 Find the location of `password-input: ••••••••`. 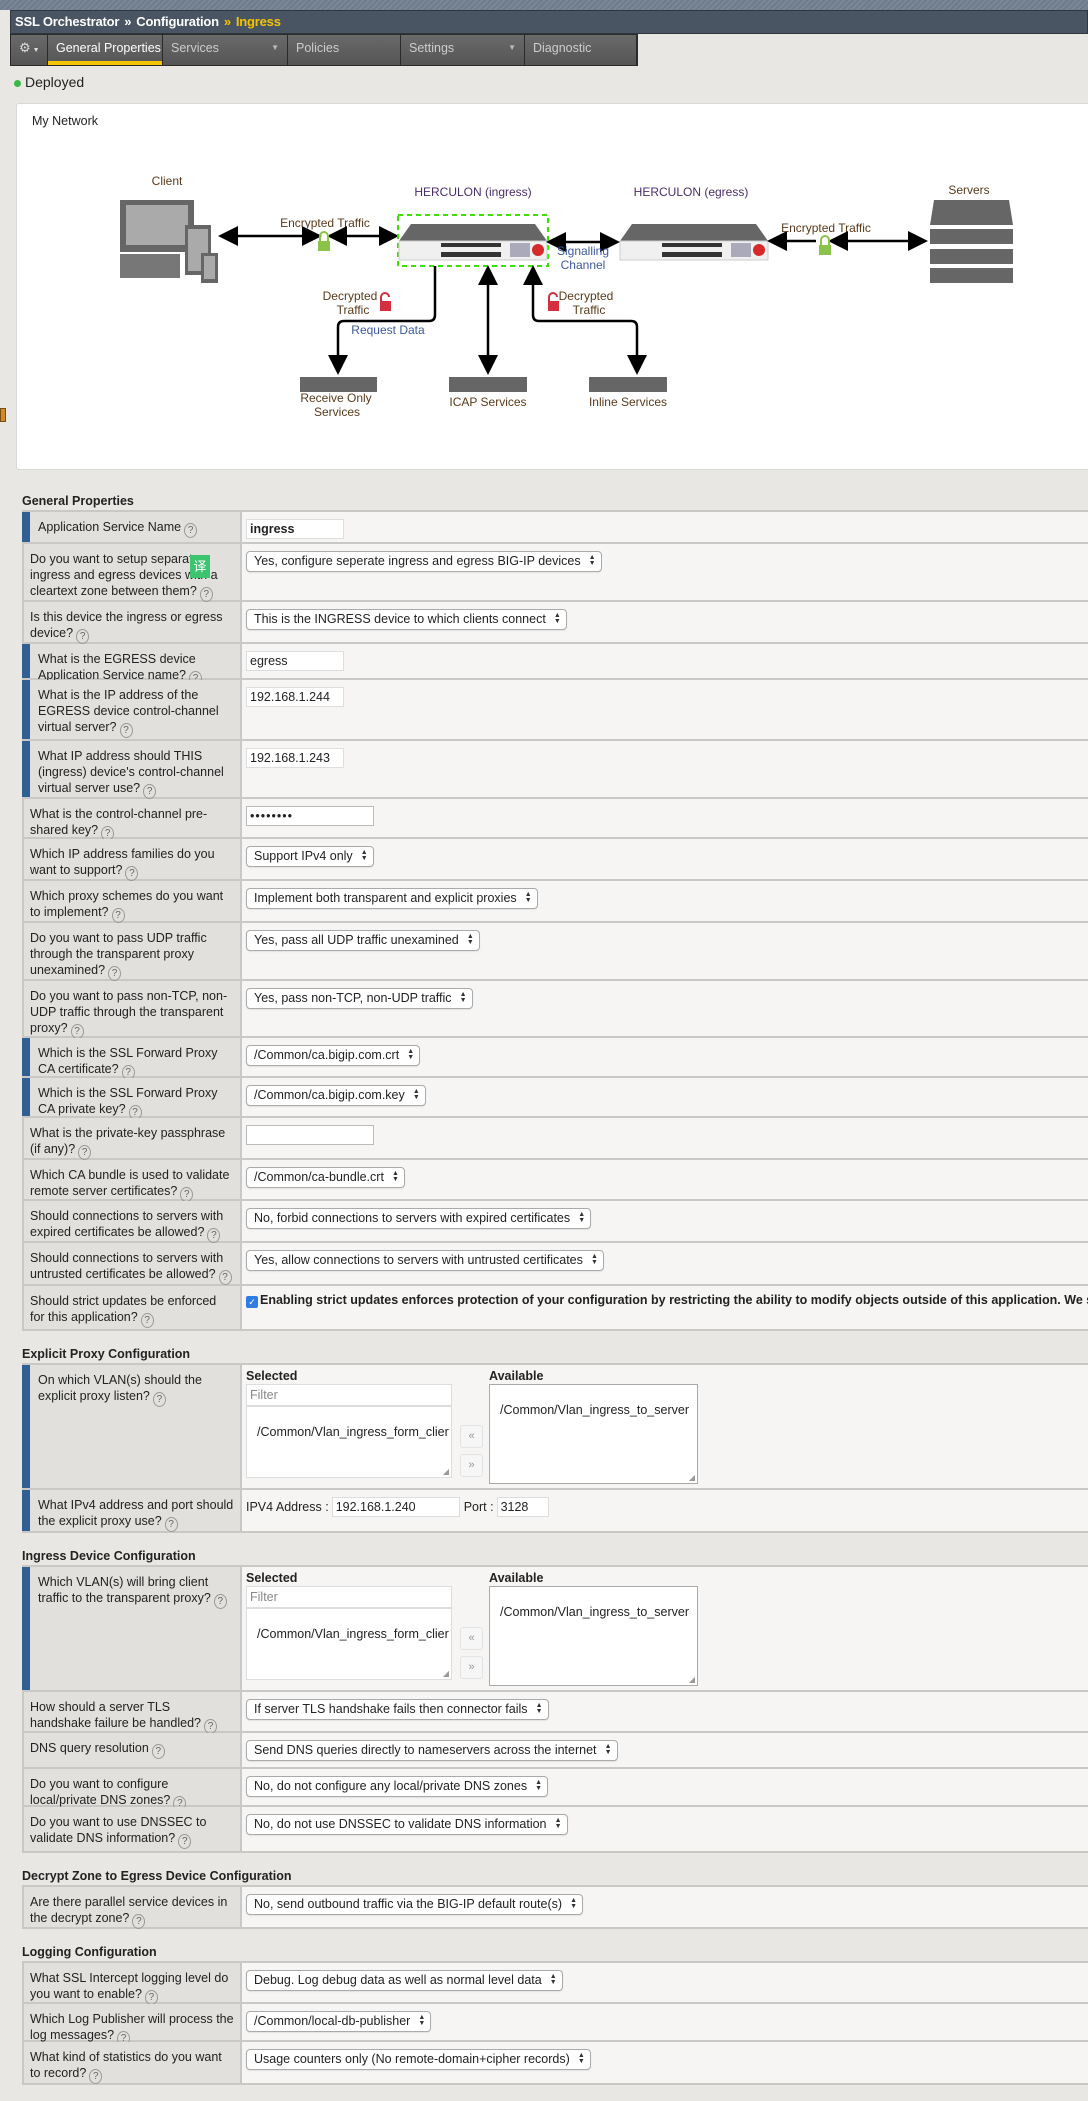

password-input: •••••••• is located at coordinates (310, 816).